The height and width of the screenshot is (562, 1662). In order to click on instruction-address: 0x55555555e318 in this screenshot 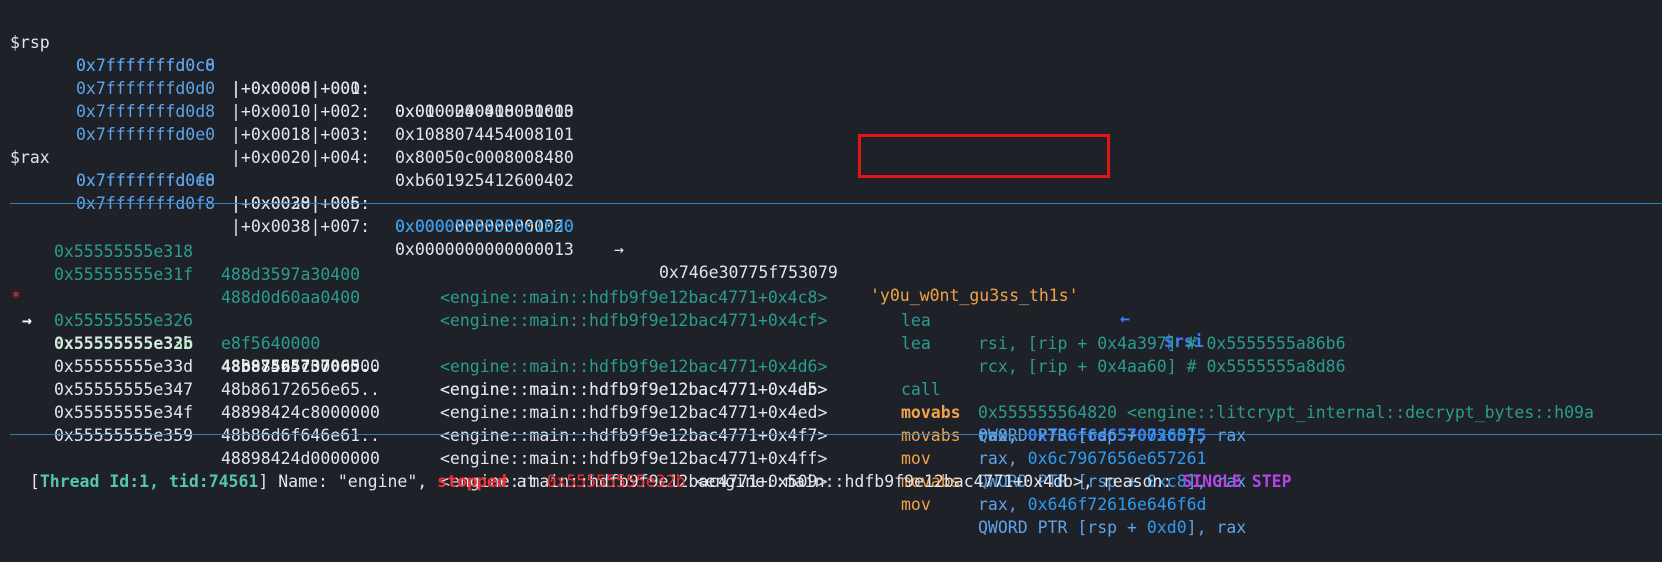, I will do `click(123, 251)`.